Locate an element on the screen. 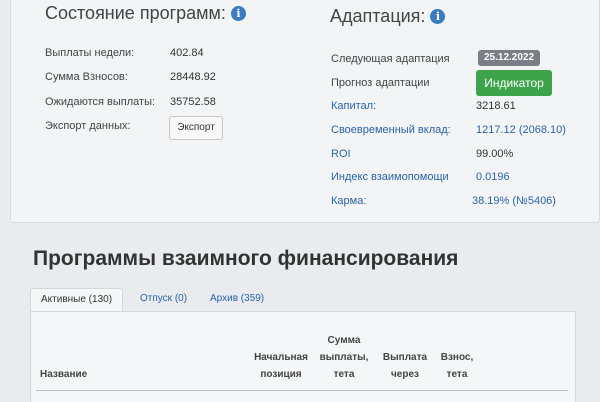 The height and width of the screenshot is (402, 600). next-adaptation-date-badge: 25.12.2022 is located at coordinates (509, 58).